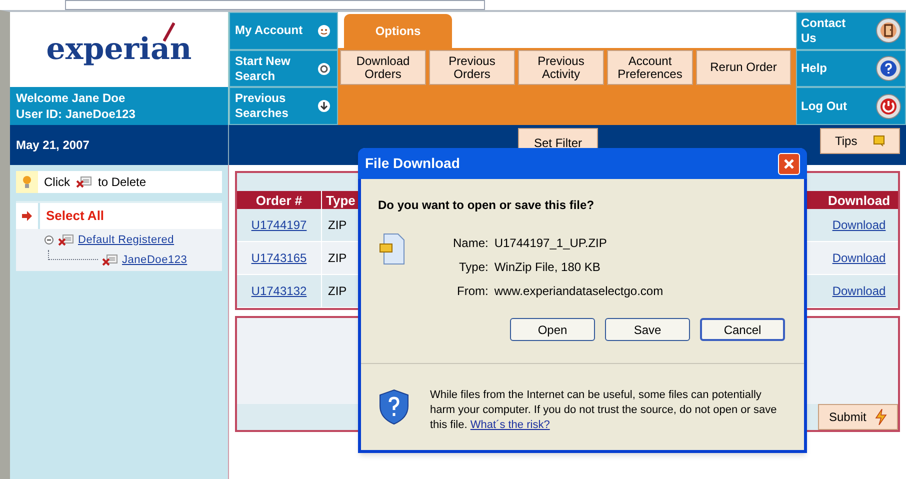 This screenshot has width=906, height=479. What do you see at coordinates (487, 205) in the screenshot?
I see `dialog-question: Do you want to open or save this file?` at bounding box center [487, 205].